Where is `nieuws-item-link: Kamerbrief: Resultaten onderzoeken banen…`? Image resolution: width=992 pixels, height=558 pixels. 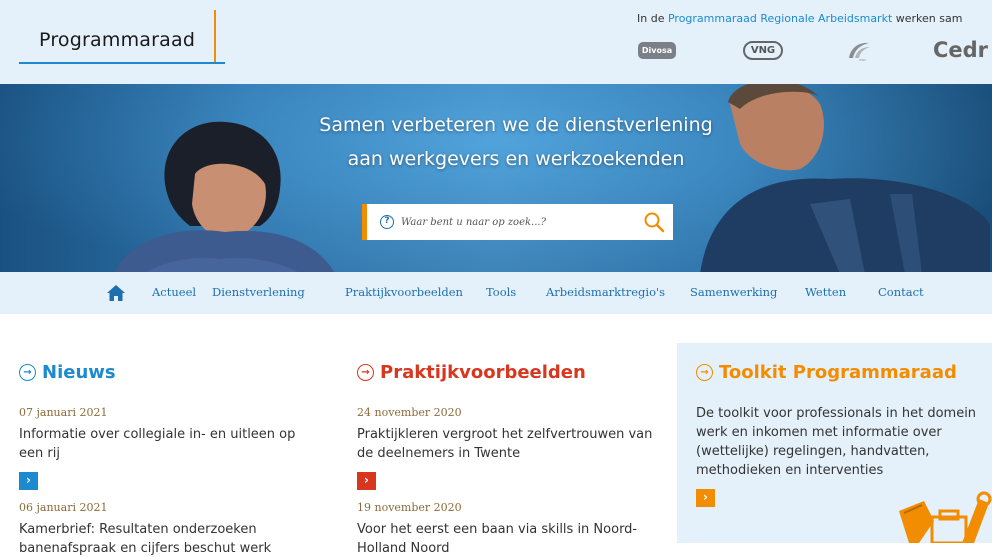 nieuws-item-link: Kamerbrief: Resultaten onderzoeken banen… is located at coordinates (169, 539).